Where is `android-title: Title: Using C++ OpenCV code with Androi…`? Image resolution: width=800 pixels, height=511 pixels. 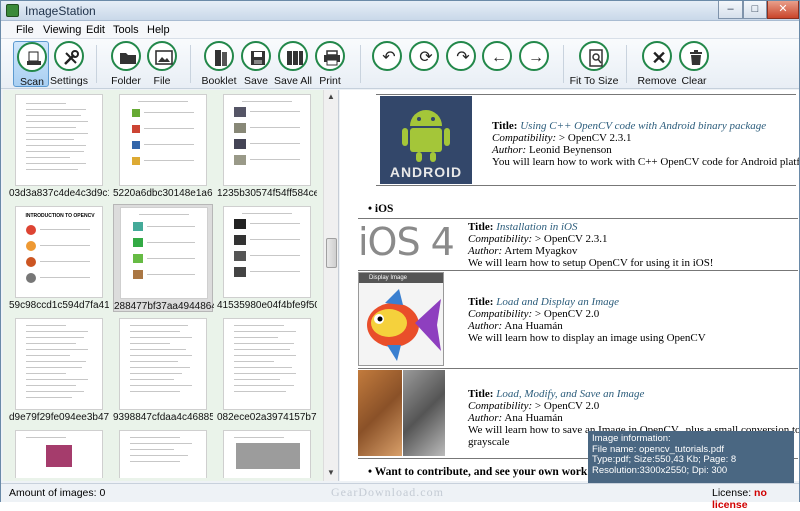
android-title: Title: Using C++ OpenCV code with Androi… is located at coordinates (629, 126).